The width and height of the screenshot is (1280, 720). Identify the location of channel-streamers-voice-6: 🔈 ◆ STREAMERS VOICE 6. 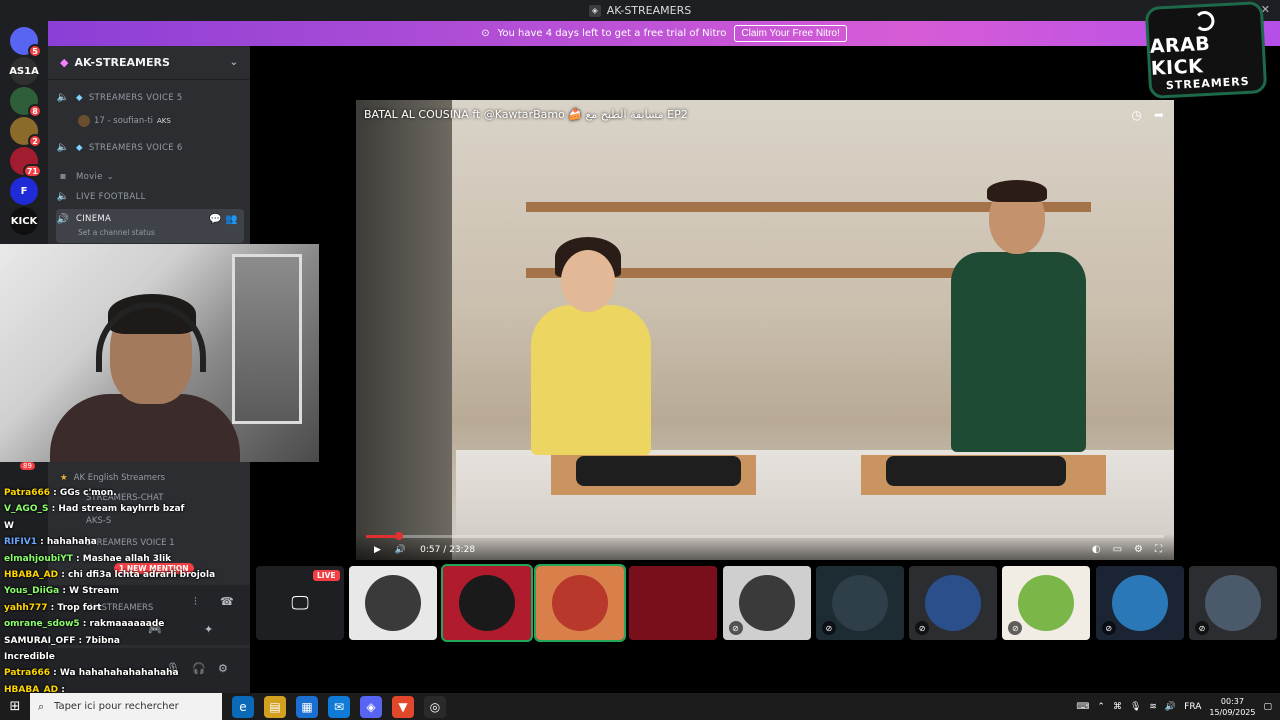
(150, 147).